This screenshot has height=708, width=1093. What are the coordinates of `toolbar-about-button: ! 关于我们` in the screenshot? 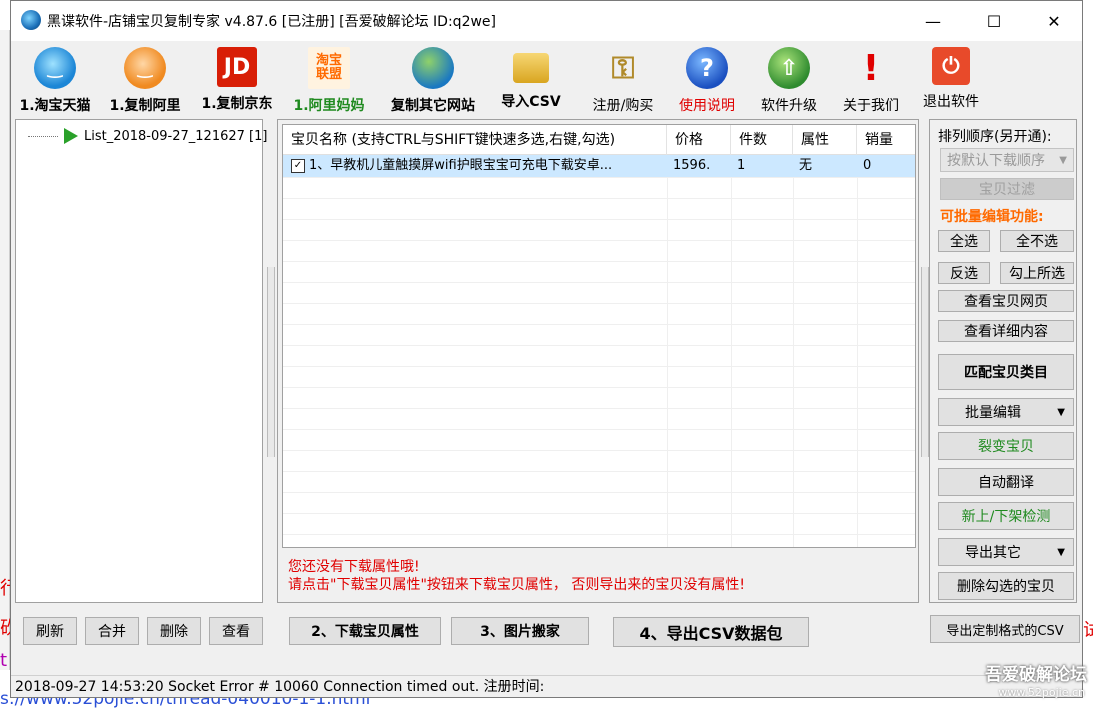 It's located at (871, 81).